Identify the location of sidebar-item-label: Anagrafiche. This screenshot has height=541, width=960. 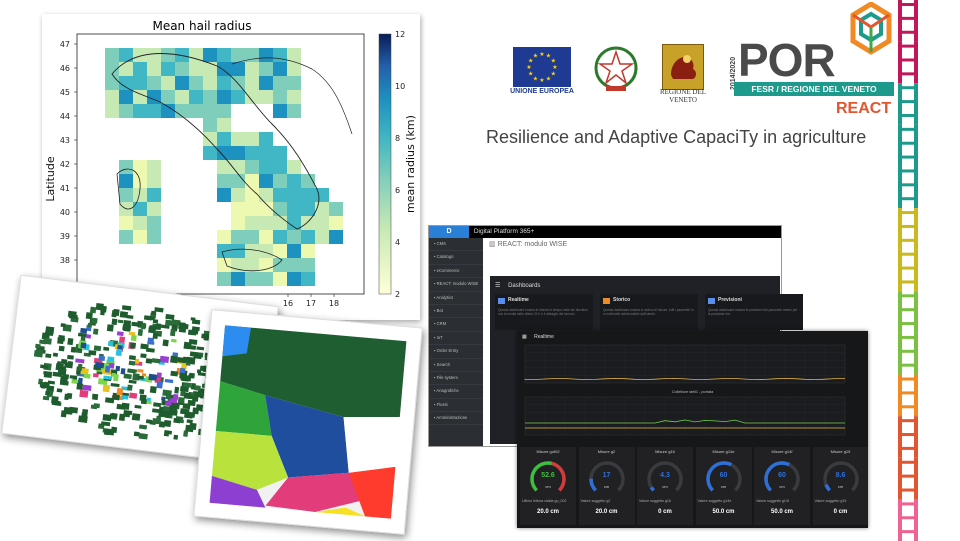
(447, 391).